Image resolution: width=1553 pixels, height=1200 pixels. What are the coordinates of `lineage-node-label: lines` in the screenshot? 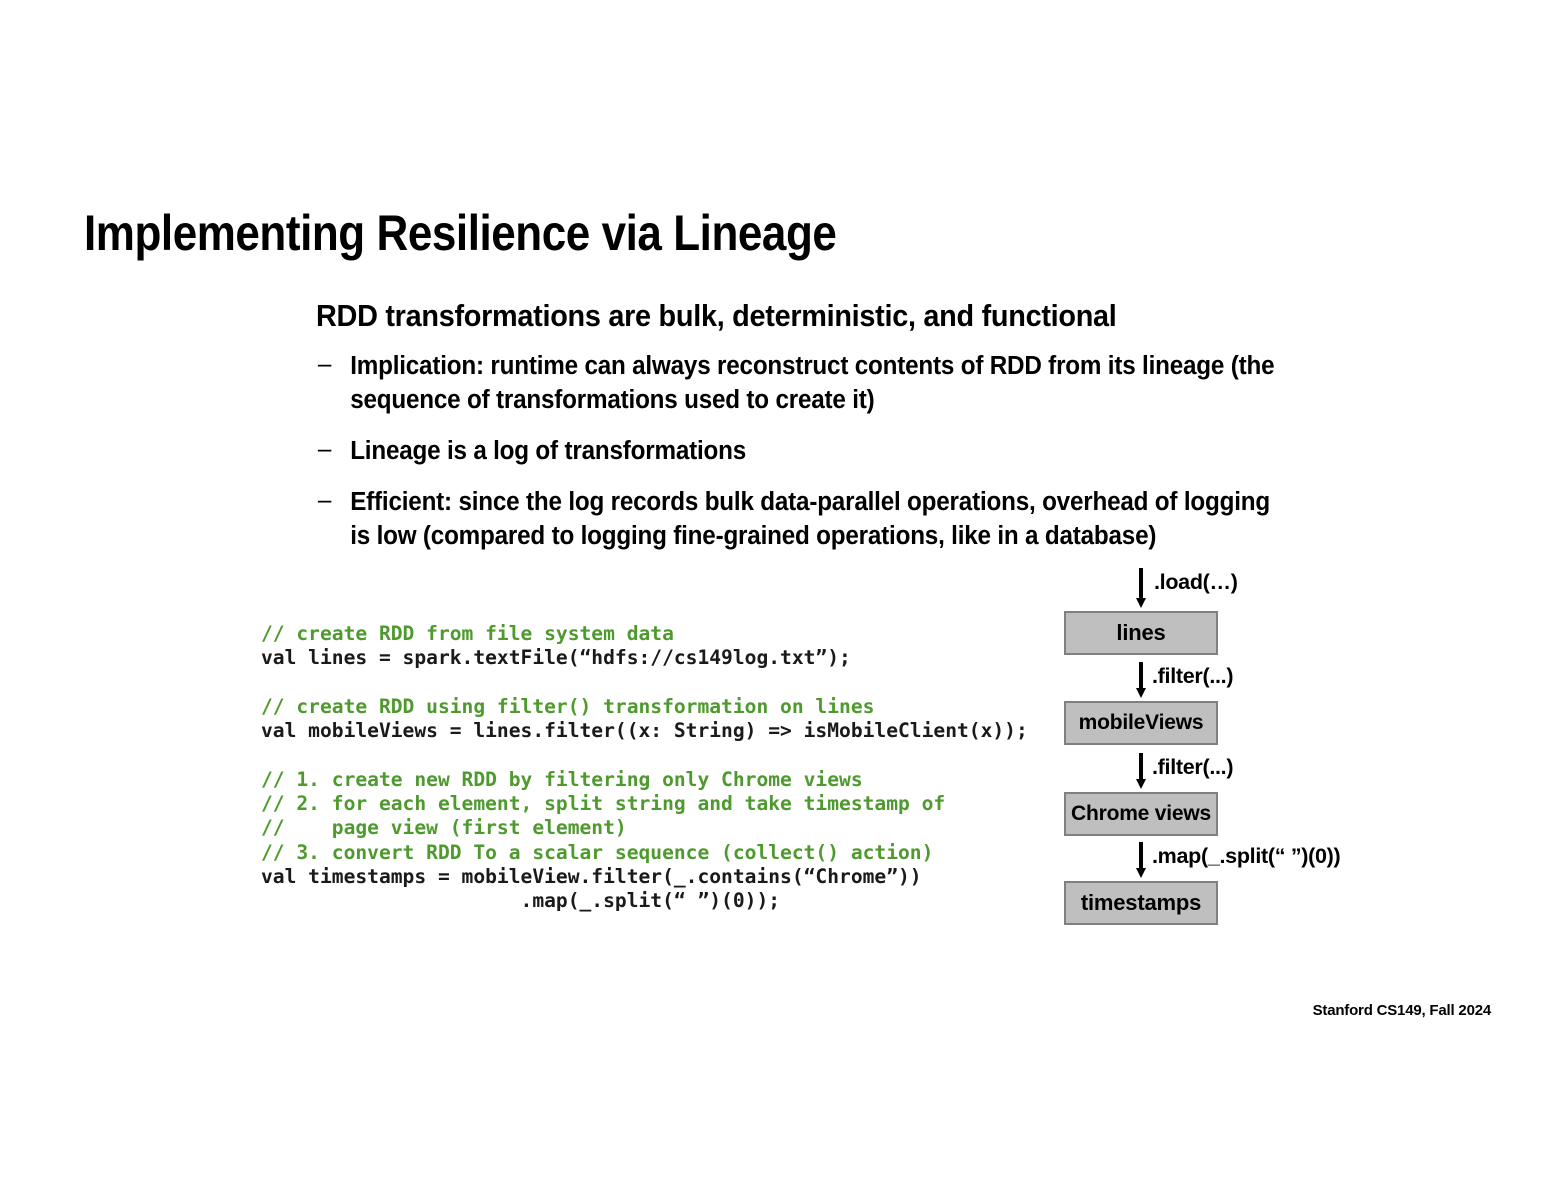 It's located at (1141, 632).